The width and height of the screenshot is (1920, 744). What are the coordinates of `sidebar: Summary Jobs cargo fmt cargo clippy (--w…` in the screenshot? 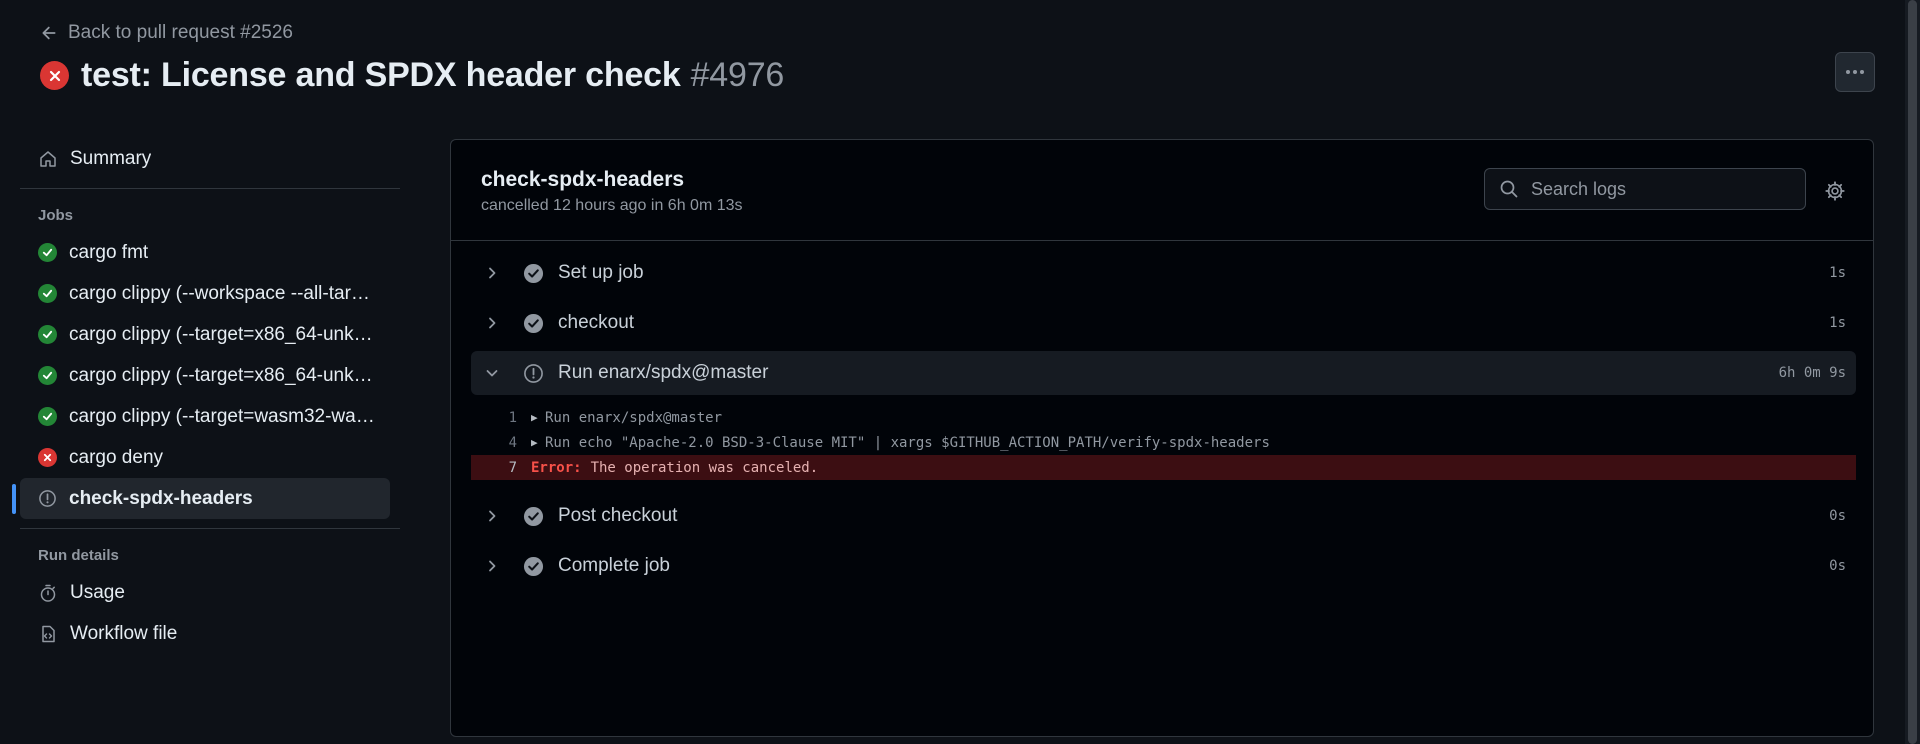 It's located at (206, 396).